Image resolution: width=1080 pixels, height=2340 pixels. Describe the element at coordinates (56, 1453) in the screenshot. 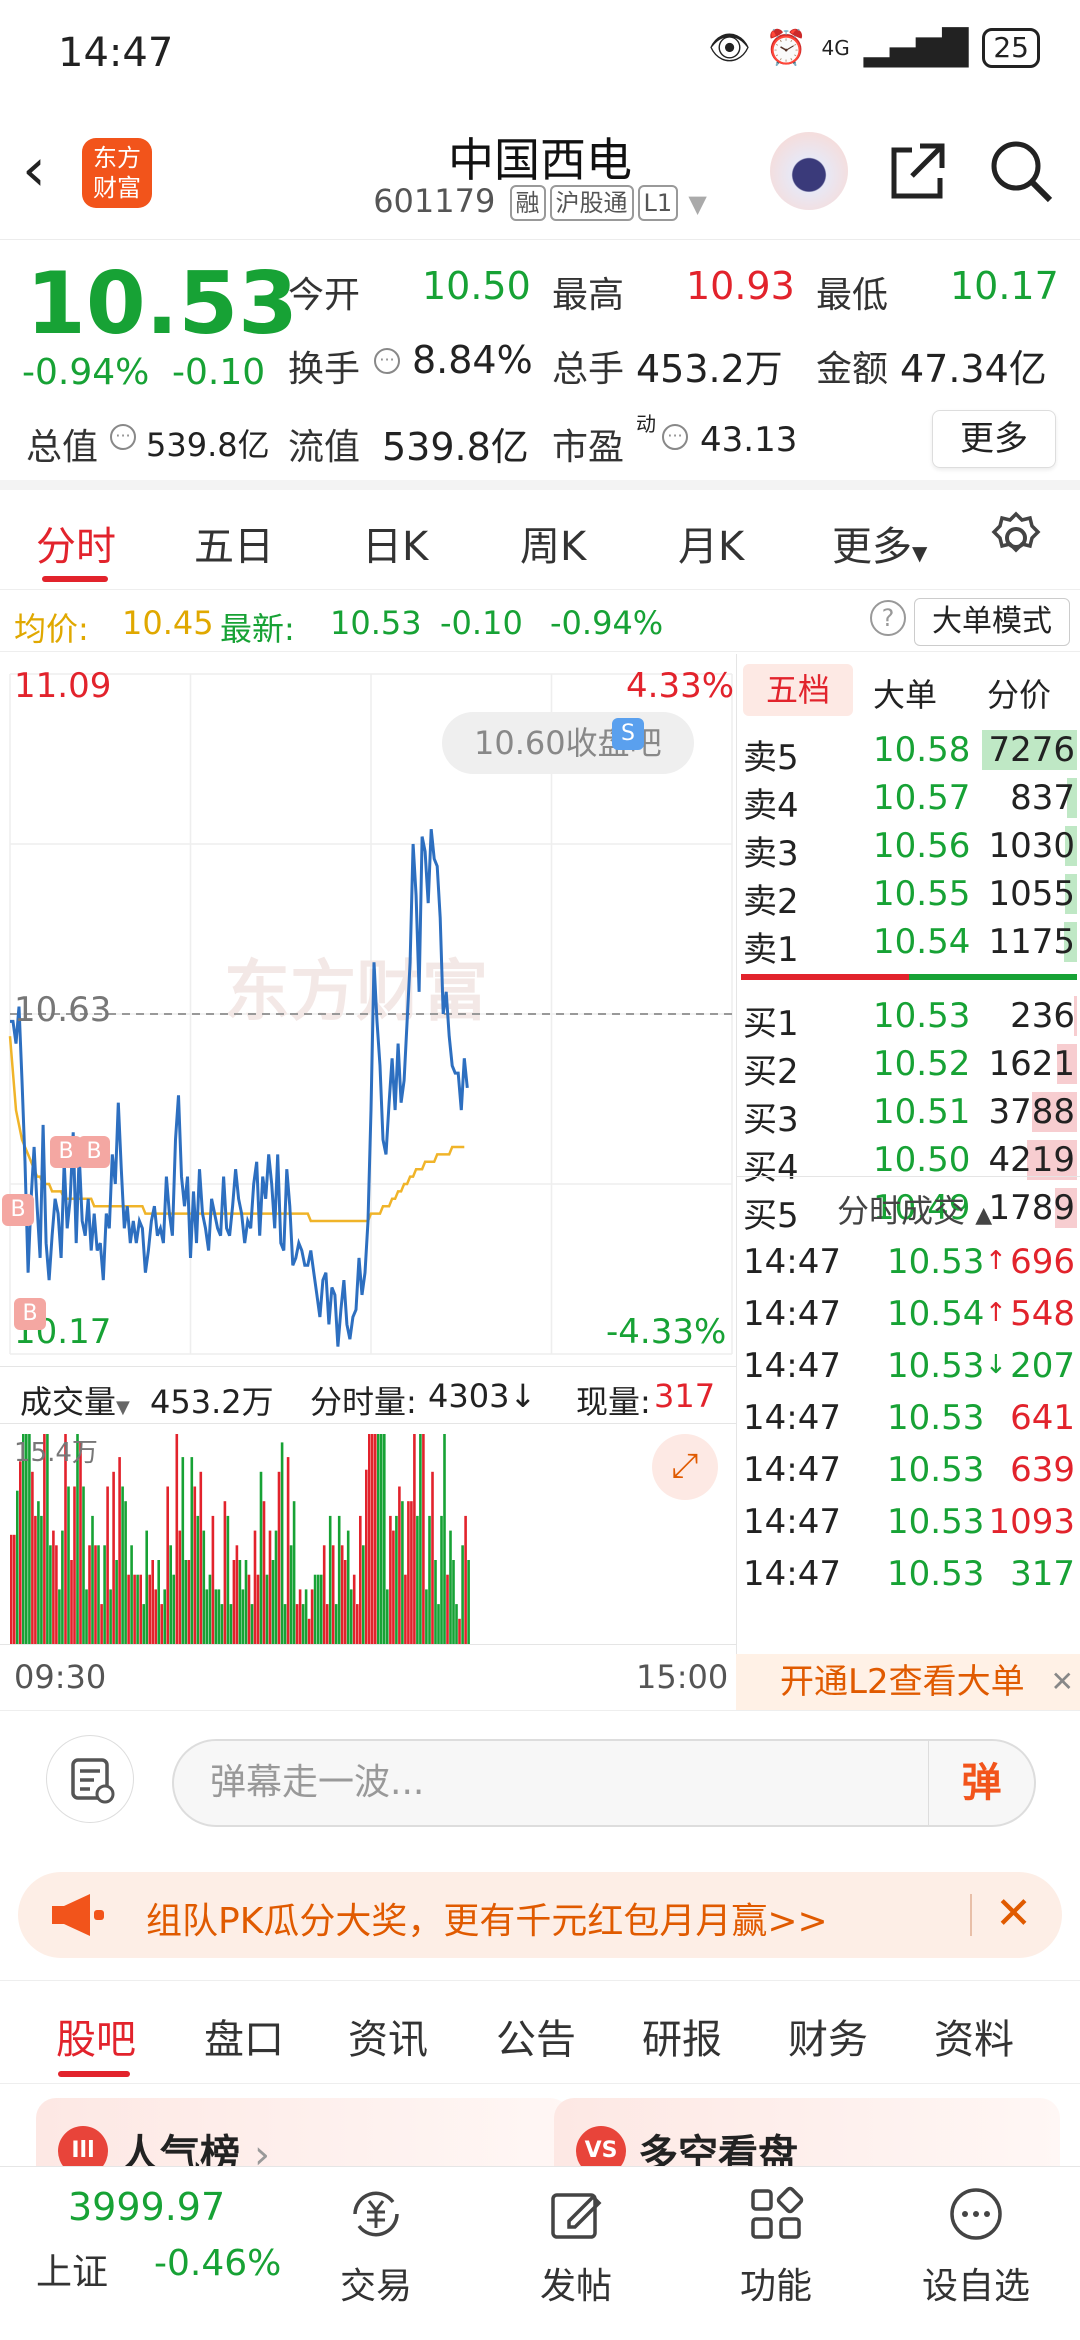

I see `volume-max-label: 15.4万` at that location.